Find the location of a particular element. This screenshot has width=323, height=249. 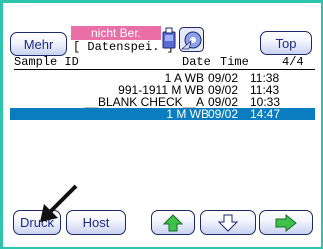

host-button: Host is located at coordinates (96, 222).